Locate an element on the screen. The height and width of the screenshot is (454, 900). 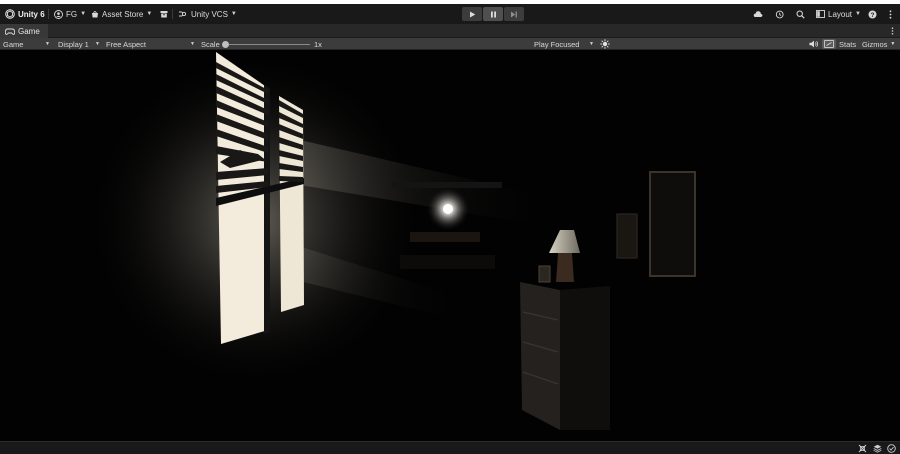
mute-audio-toggle is located at coordinates (814, 44).